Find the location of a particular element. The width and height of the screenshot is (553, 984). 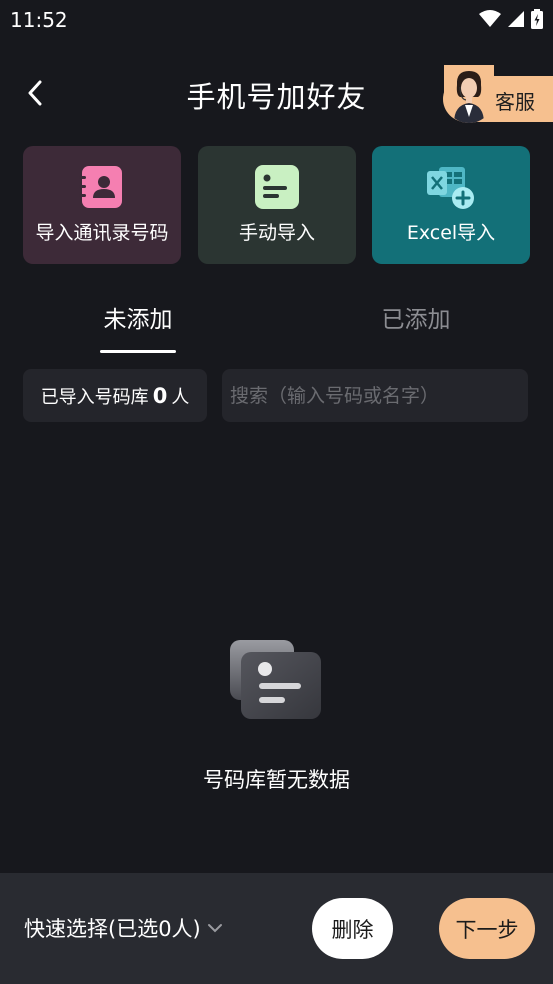

bottom-bar: 快速选择(已选0人) 删除 下一步 is located at coordinates (276, 928).